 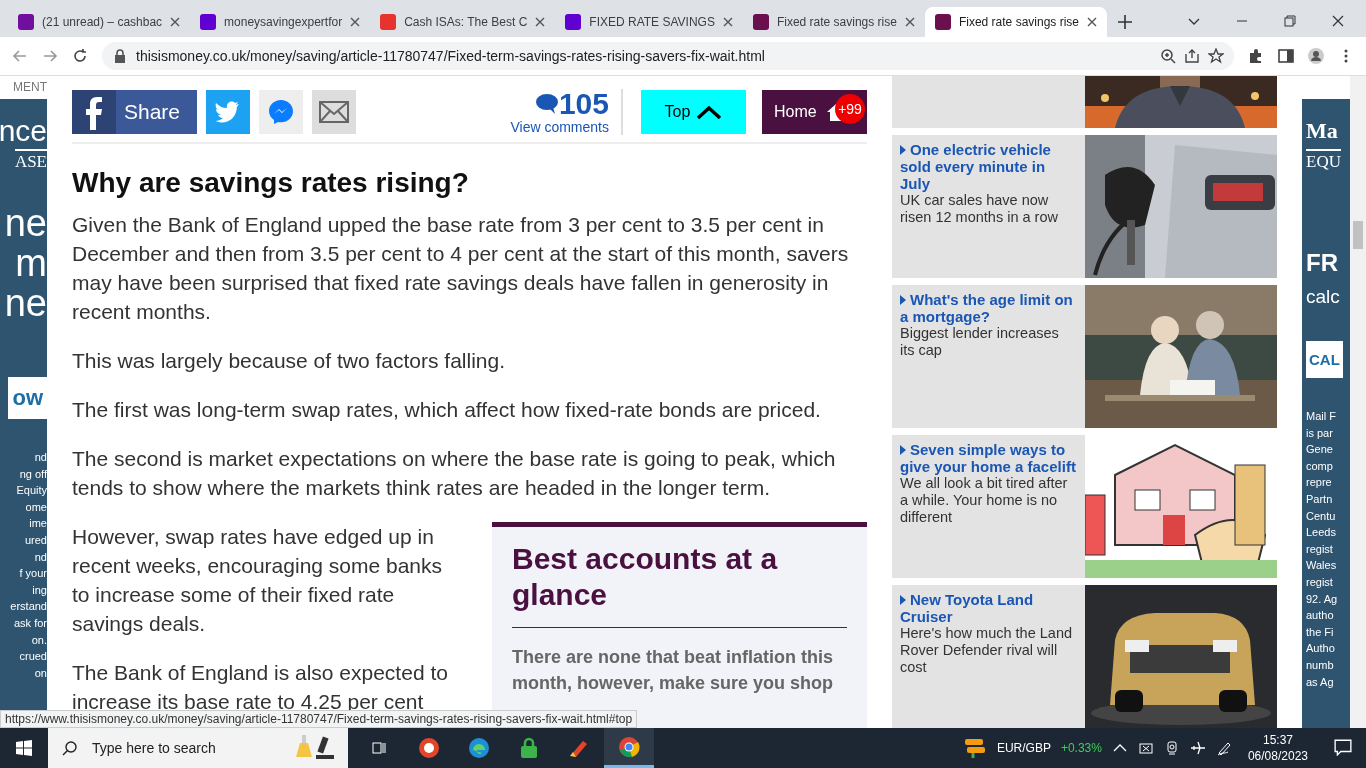 I want to click on ad-disclaimer-line: ask for, so click(x=30, y=623).